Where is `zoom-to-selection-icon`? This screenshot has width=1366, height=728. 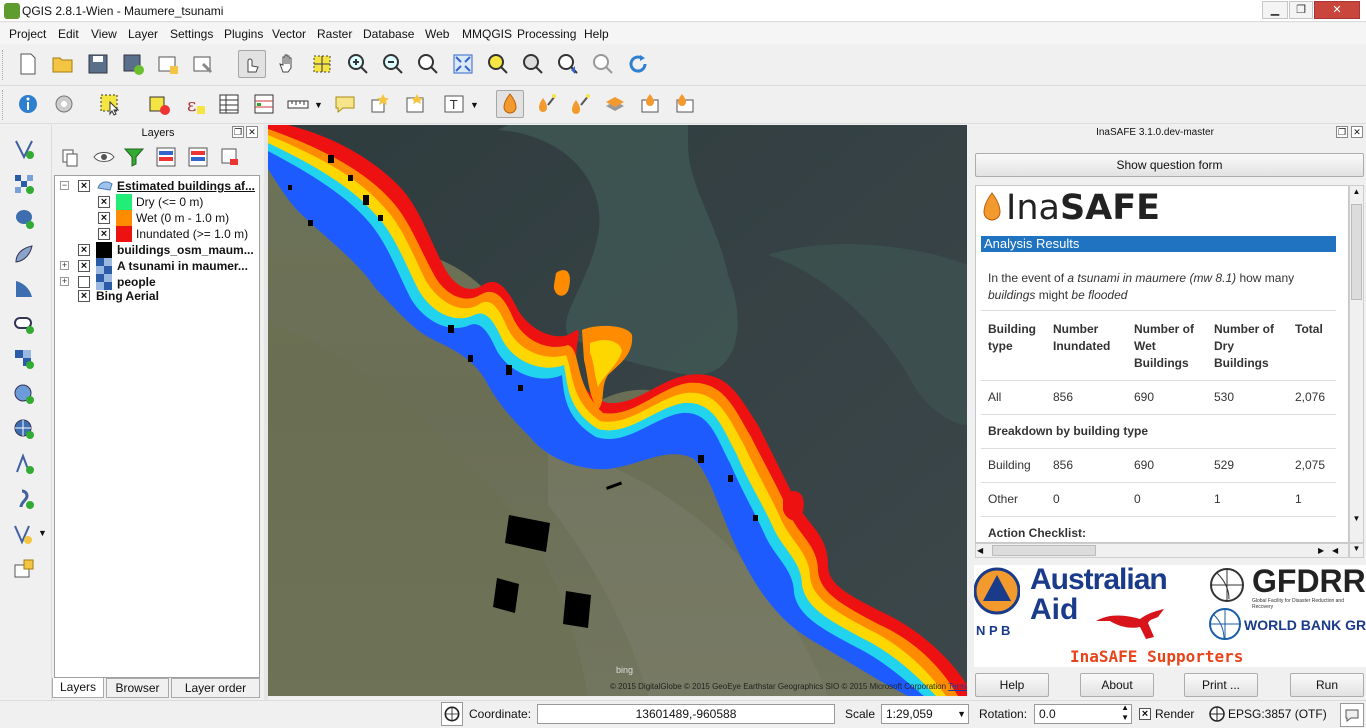
zoom-to-selection-icon is located at coordinates (498, 64).